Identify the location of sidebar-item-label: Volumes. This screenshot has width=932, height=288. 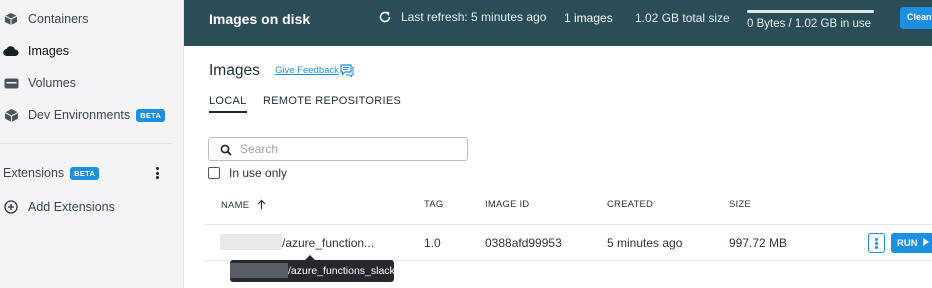
(52, 83).